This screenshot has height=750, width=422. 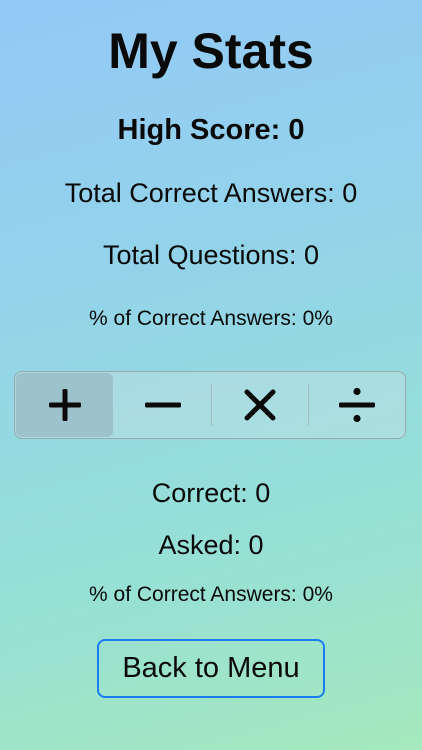 I want to click on segment-subtraction, so click(x=162, y=405).